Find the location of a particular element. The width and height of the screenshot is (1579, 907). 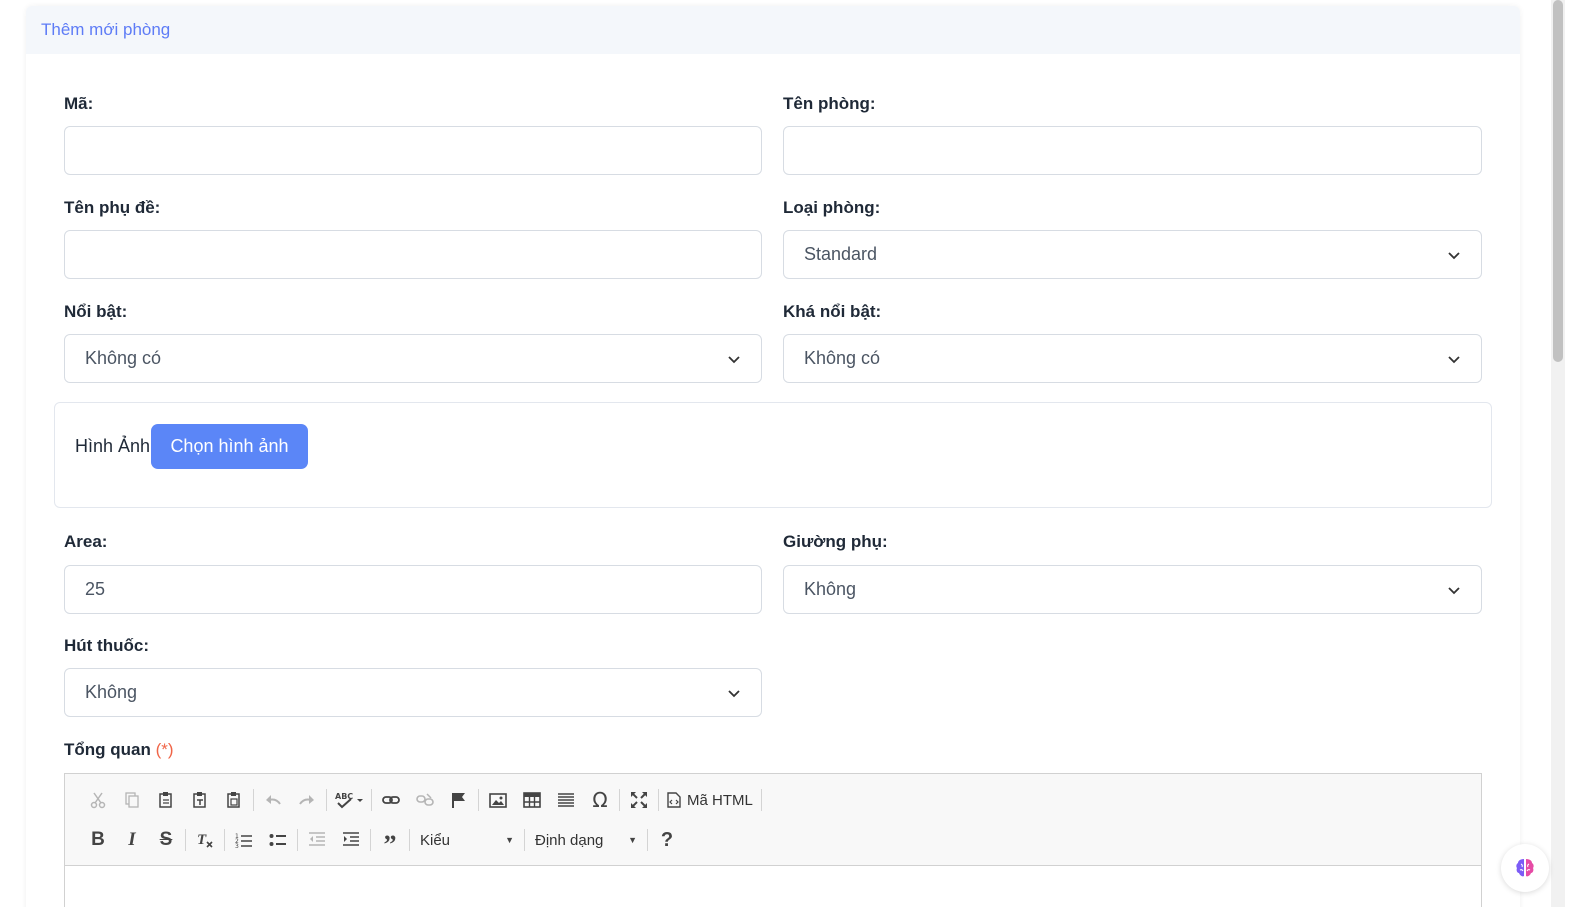

remove-format-icon: T is located at coordinates (205, 840).